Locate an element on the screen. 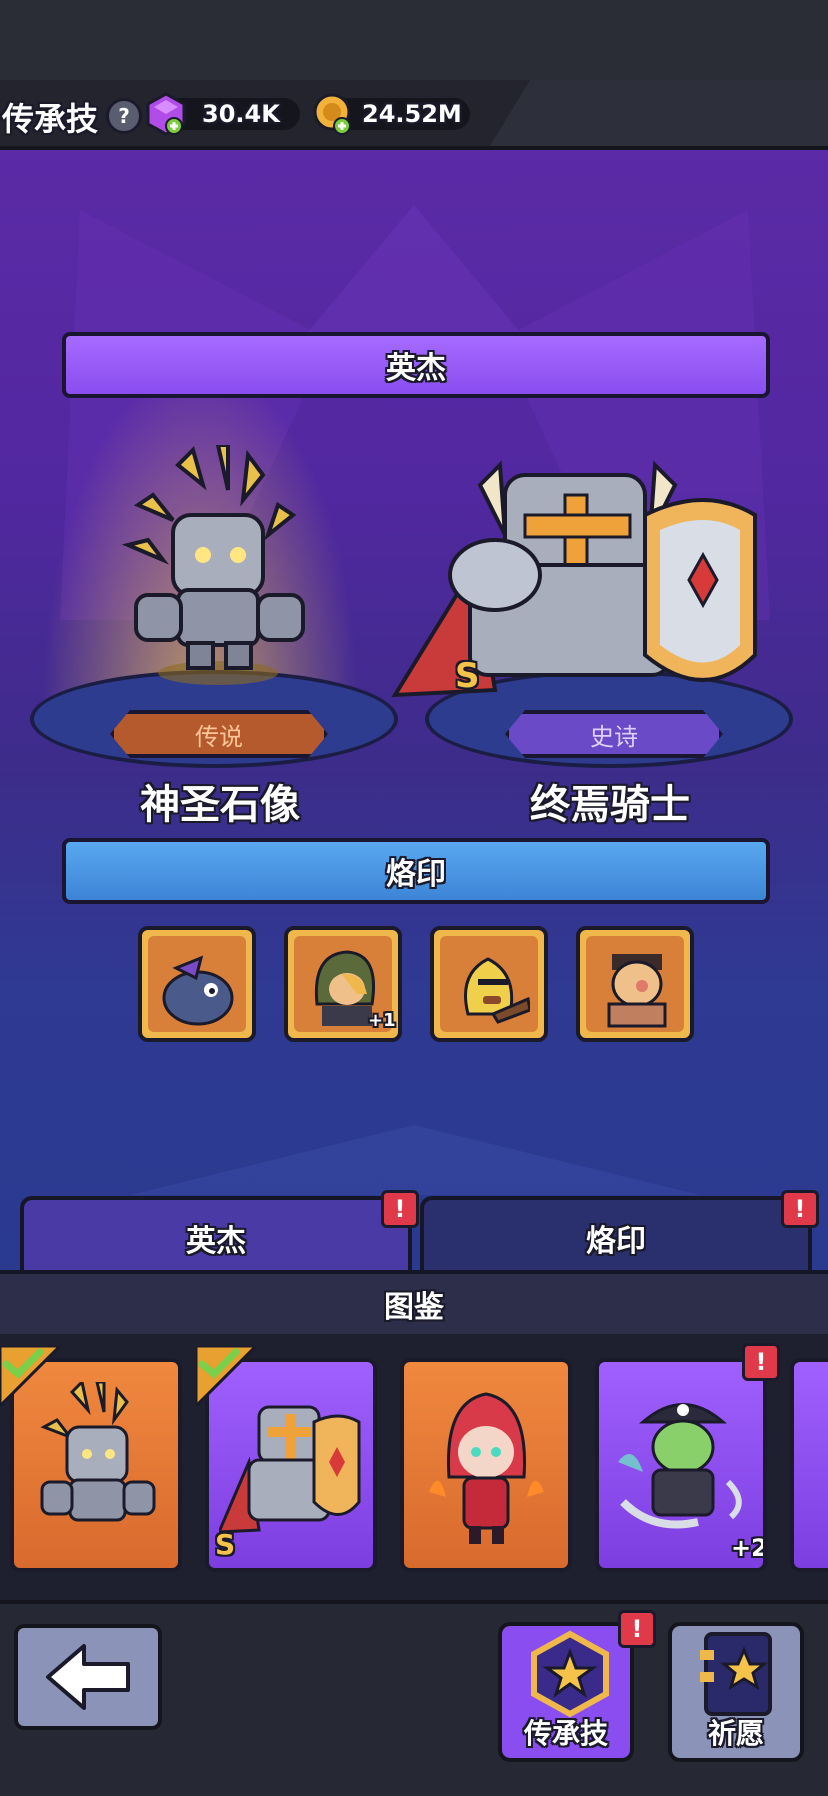 This screenshot has width=828, height=1796. banana-warrior-icon is located at coordinates (490, 986).